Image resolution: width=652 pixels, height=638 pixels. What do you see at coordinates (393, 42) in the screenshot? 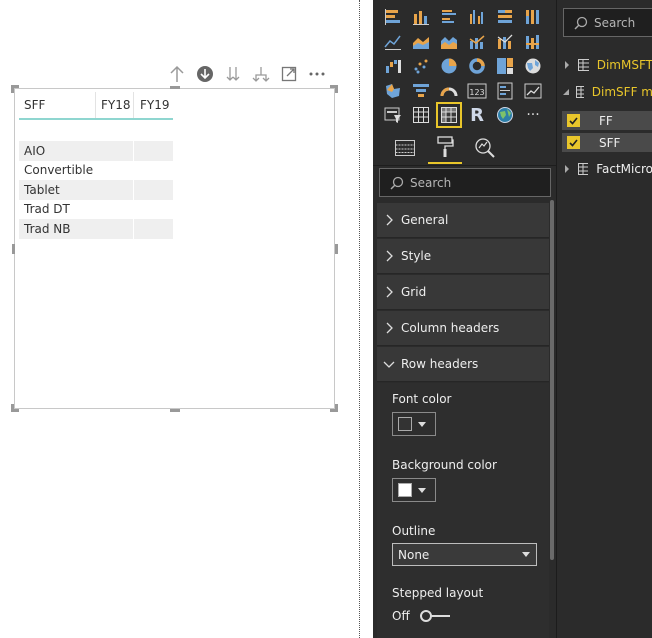
I see `line-chart-icon` at bounding box center [393, 42].